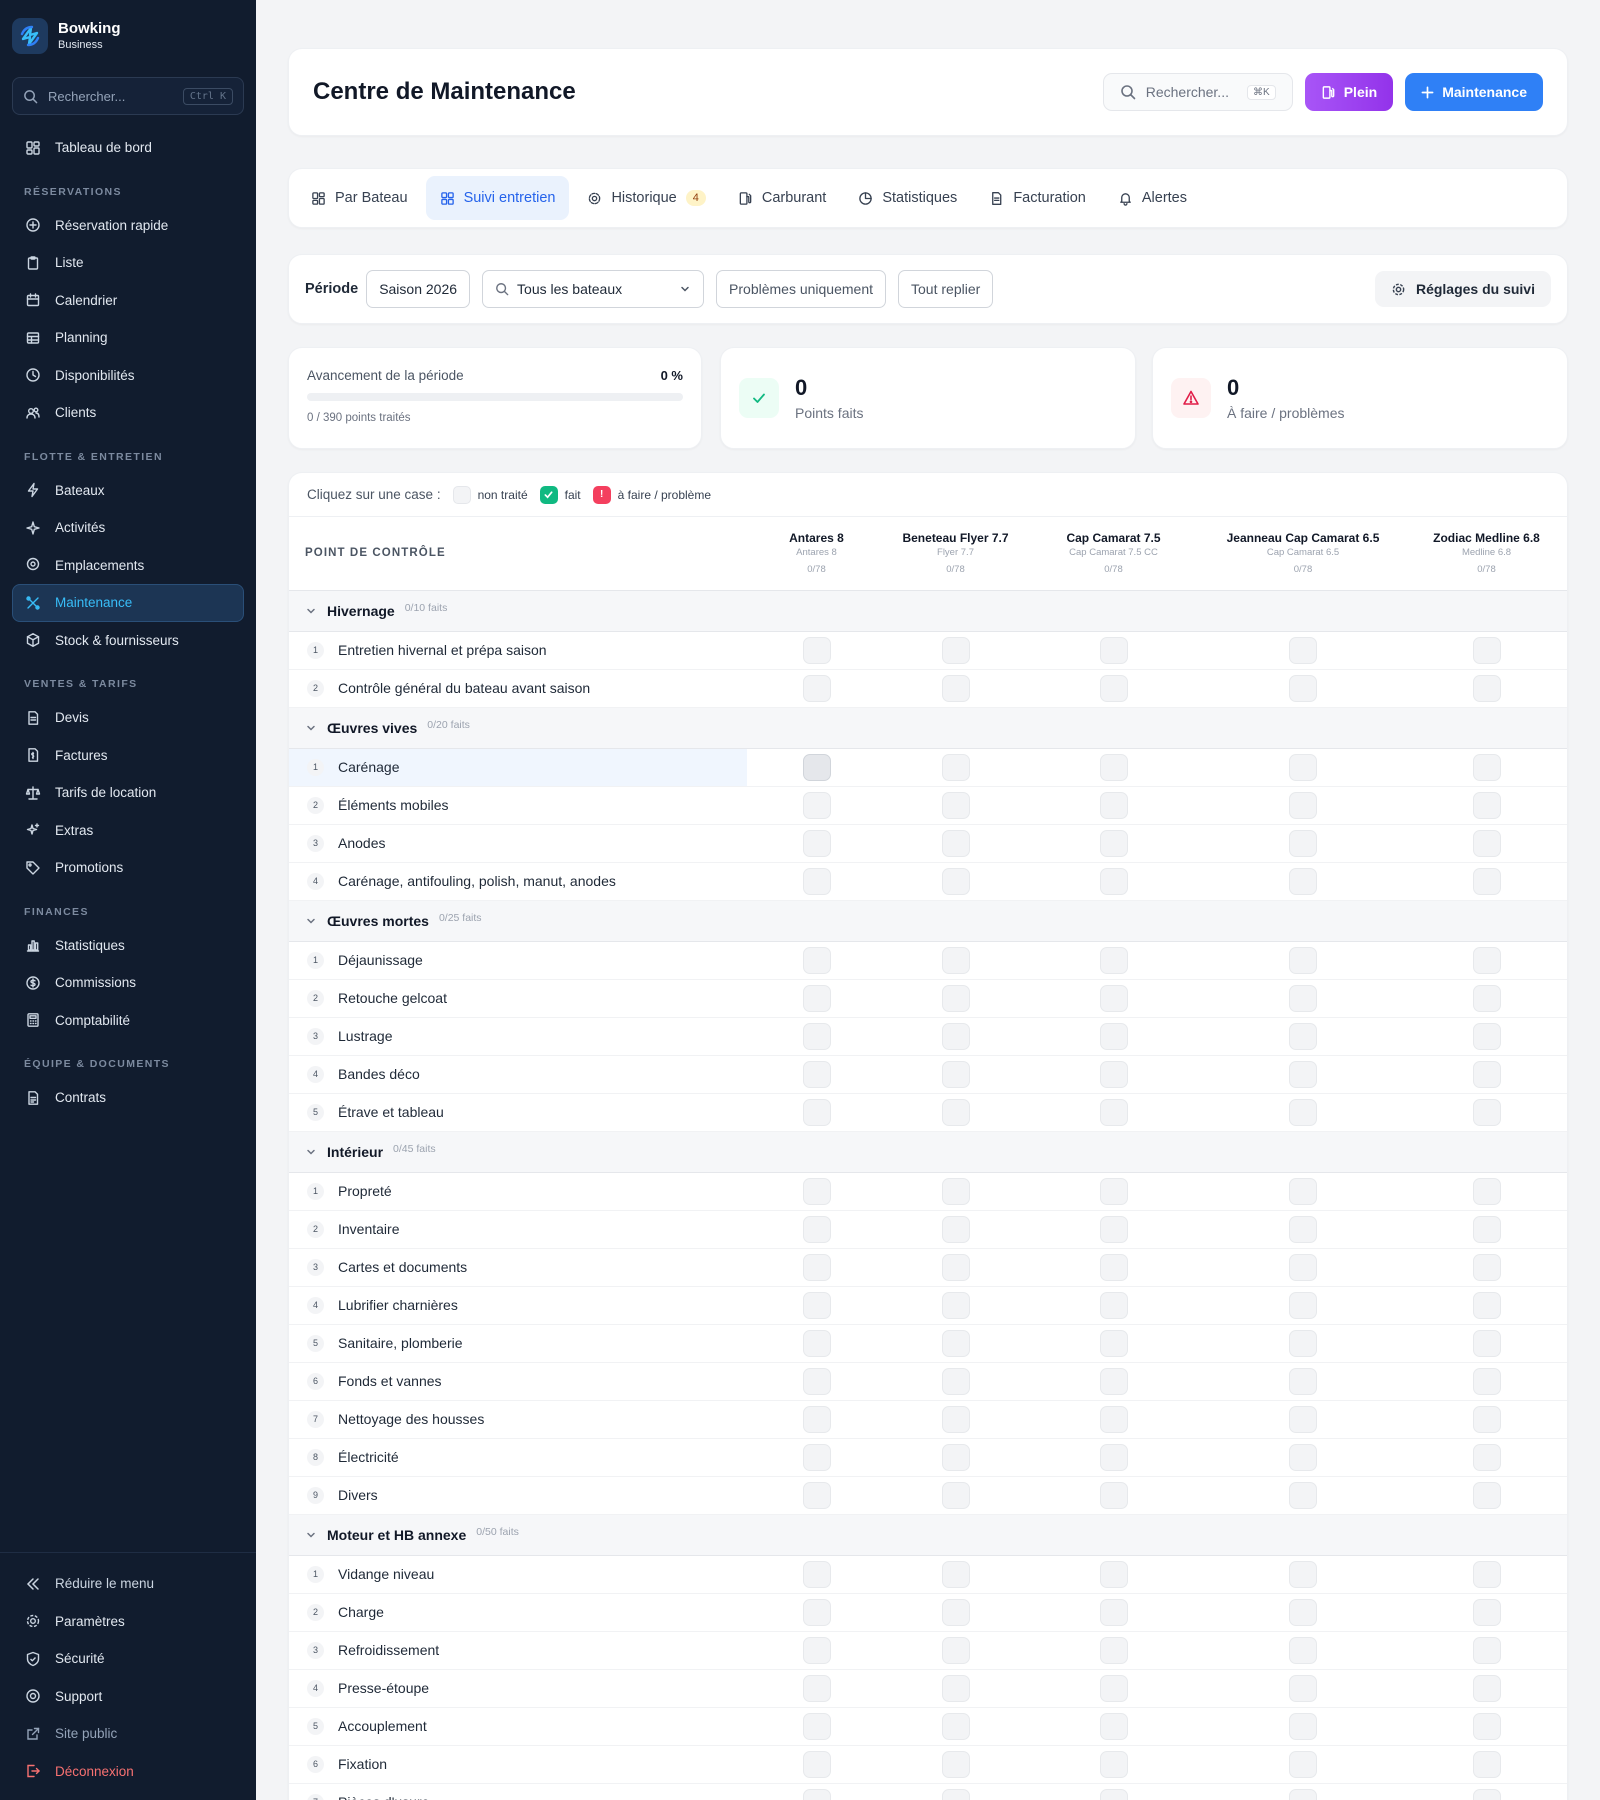 The image size is (1600, 1800). Describe the element at coordinates (782, 198) in the screenshot. I see `tab-carburant: Carburant` at that location.